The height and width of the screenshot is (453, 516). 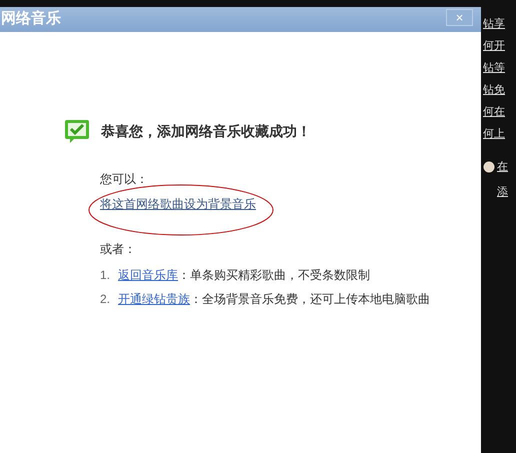 I want to click on sidebar-link: 钻享, so click(x=498, y=24).